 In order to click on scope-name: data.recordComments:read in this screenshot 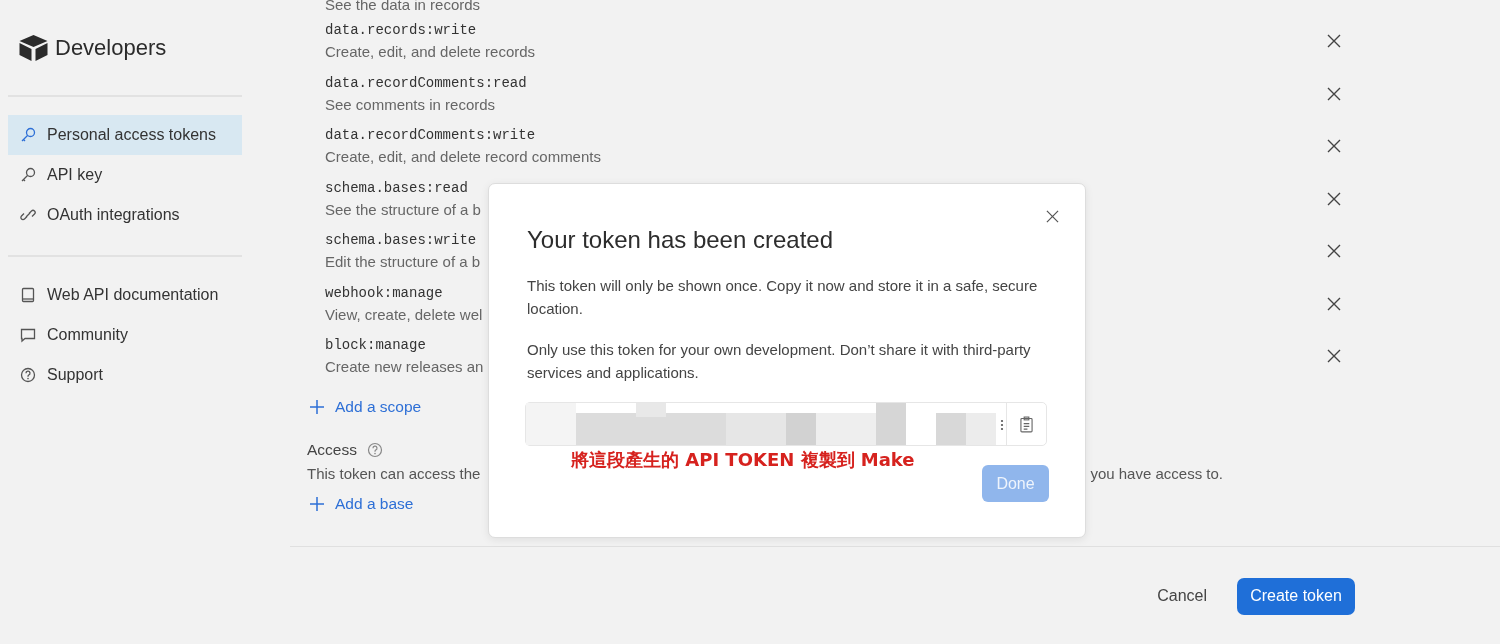, I will do `click(426, 82)`.